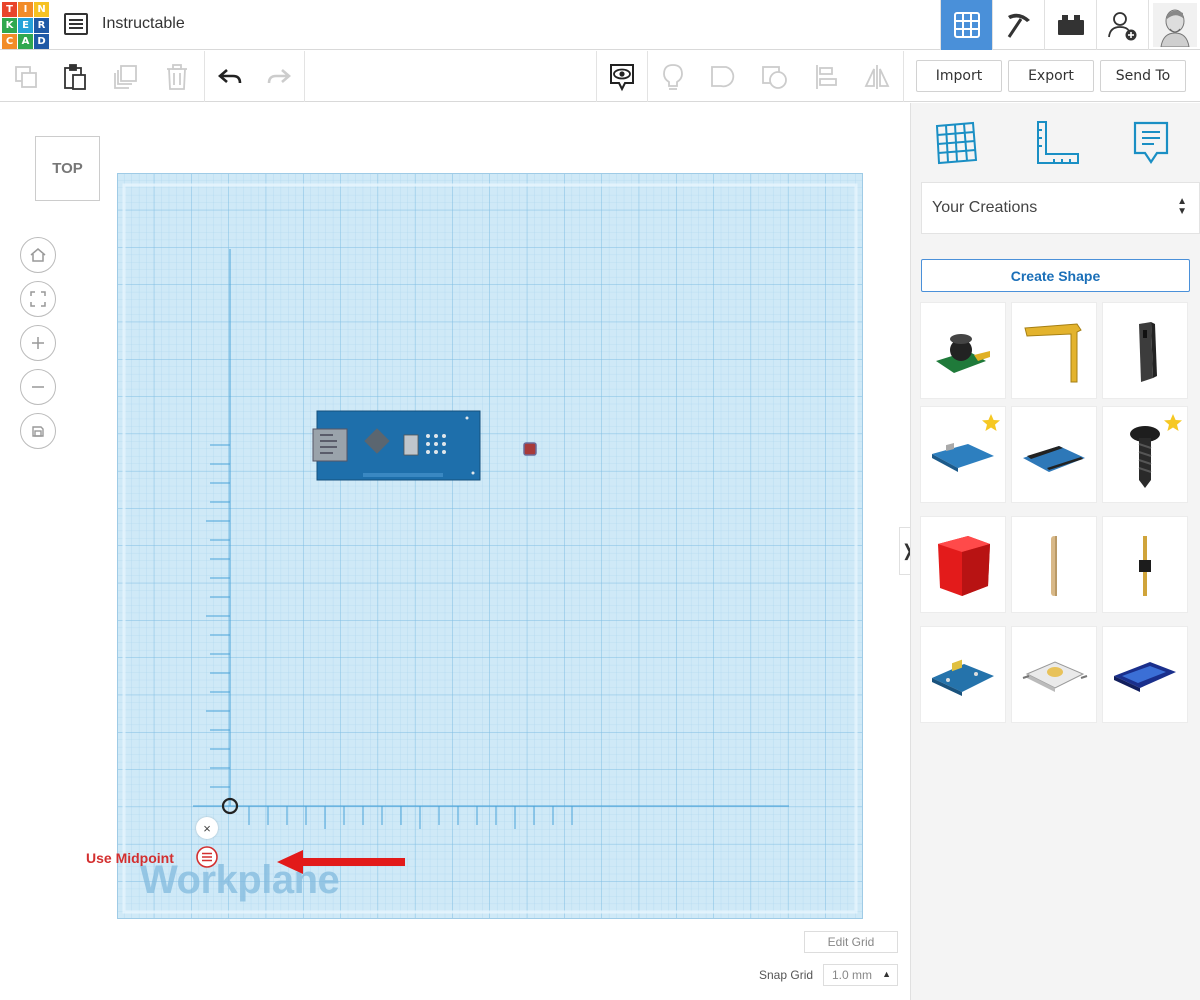 The height and width of the screenshot is (1000, 1200). Describe the element at coordinates (1054, 458) in the screenshot. I see `breakout-board-shape` at that location.